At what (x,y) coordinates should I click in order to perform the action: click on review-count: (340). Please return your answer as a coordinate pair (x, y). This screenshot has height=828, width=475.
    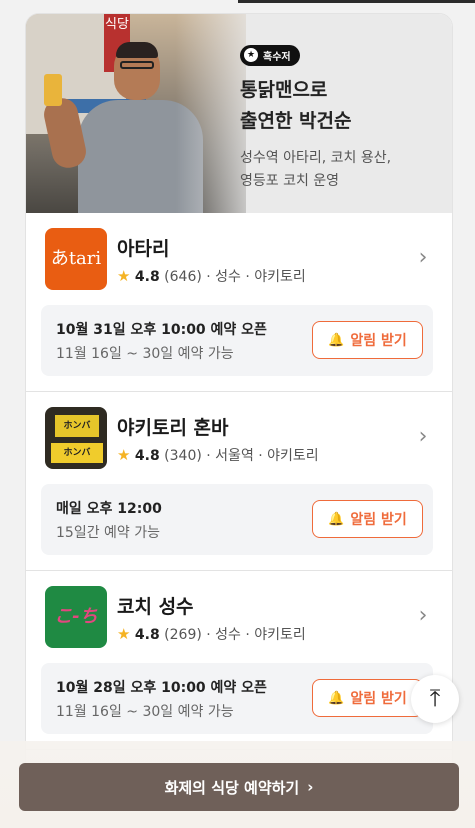
    Looking at the image, I should click on (183, 456).